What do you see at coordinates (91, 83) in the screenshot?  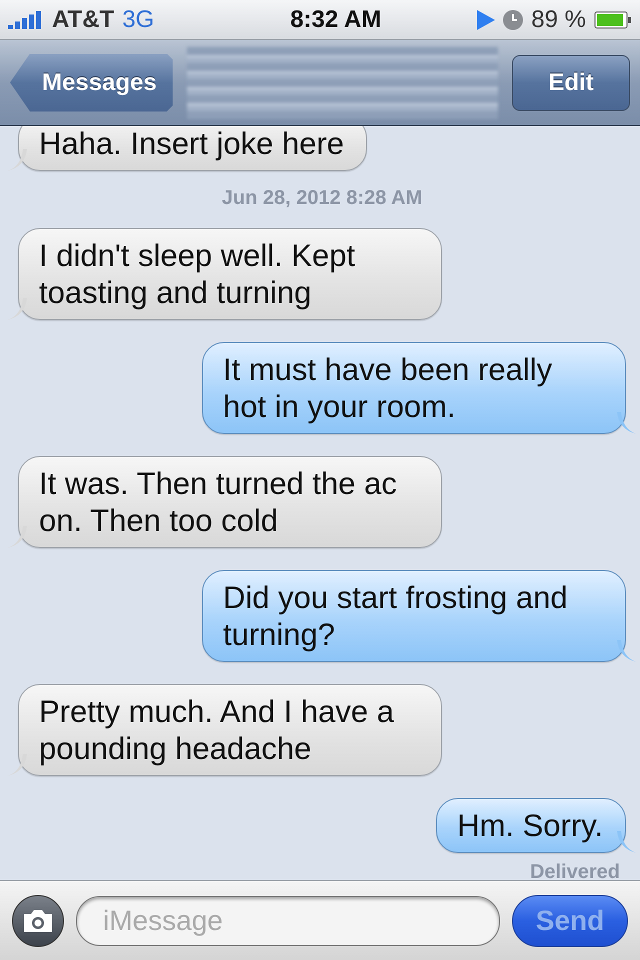 I see `back-button: Messages` at bounding box center [91, 83].